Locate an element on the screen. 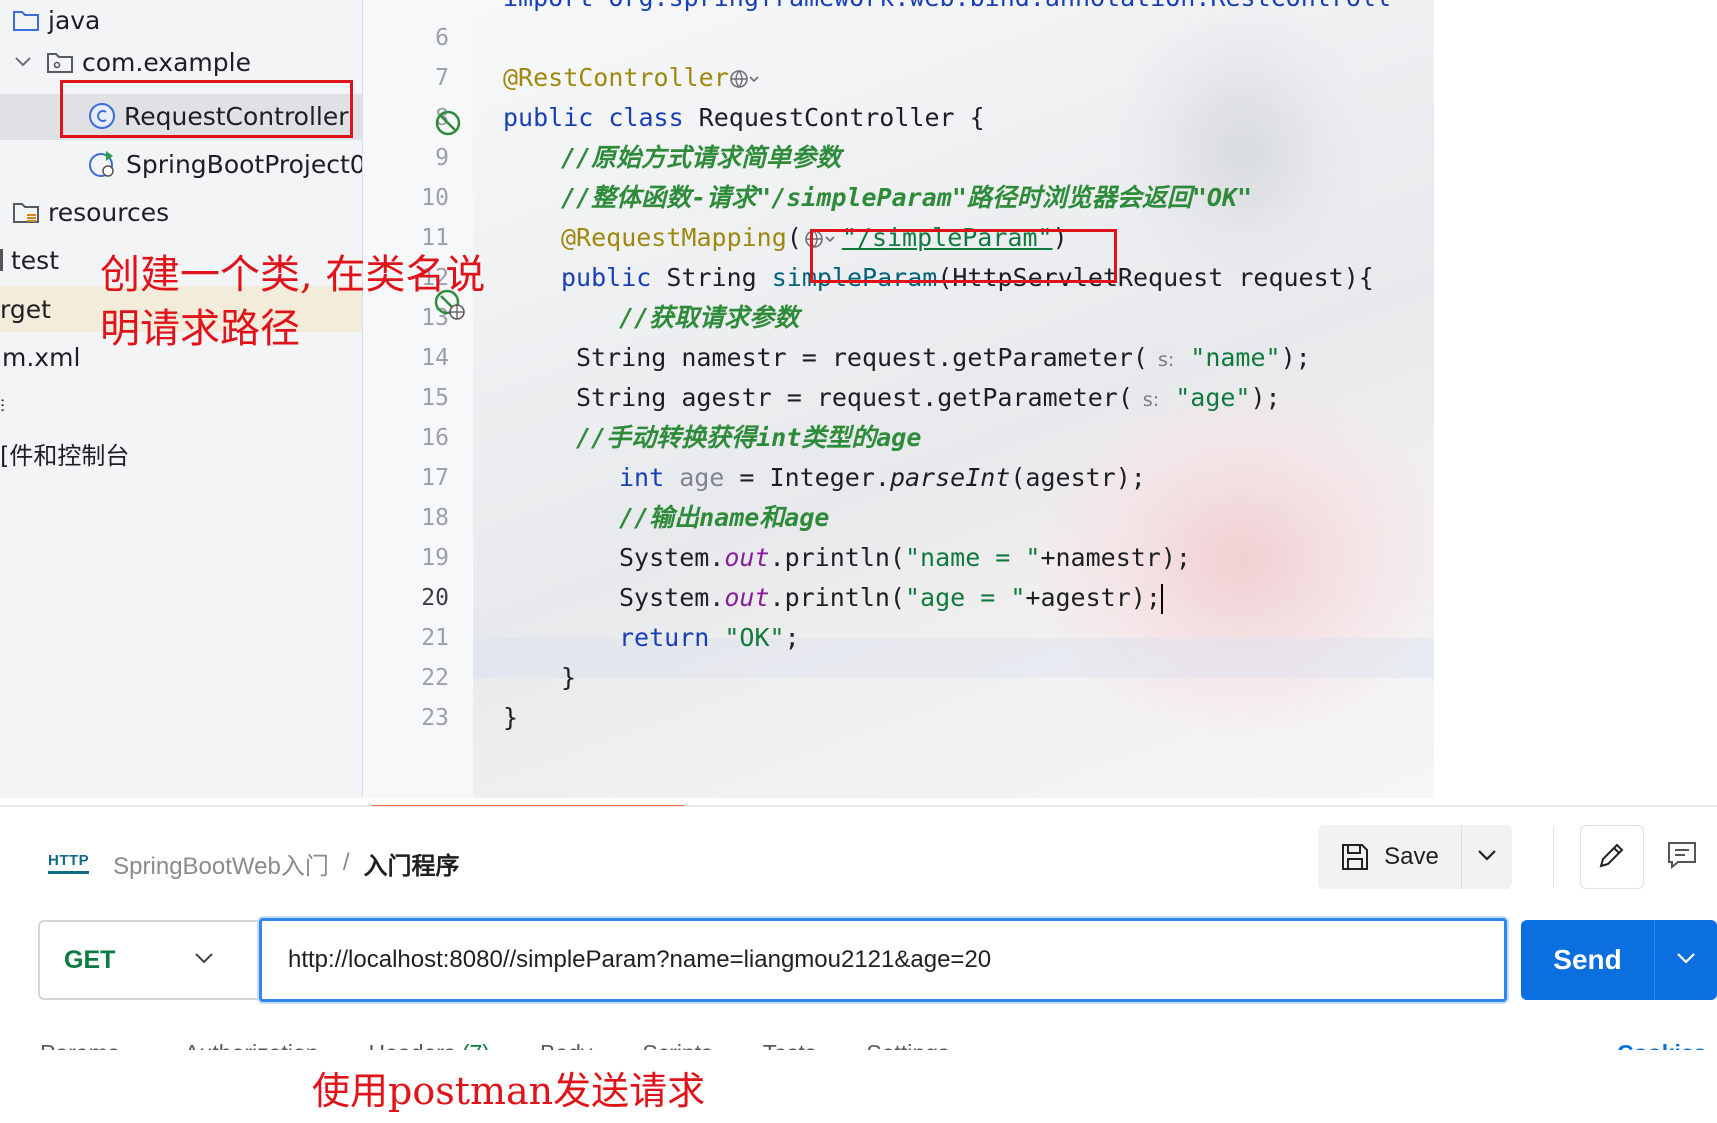 The width and height of the screenshot is (1717, 1123). code-line-8: public class RequestController { is located at coordinates (744, 118).